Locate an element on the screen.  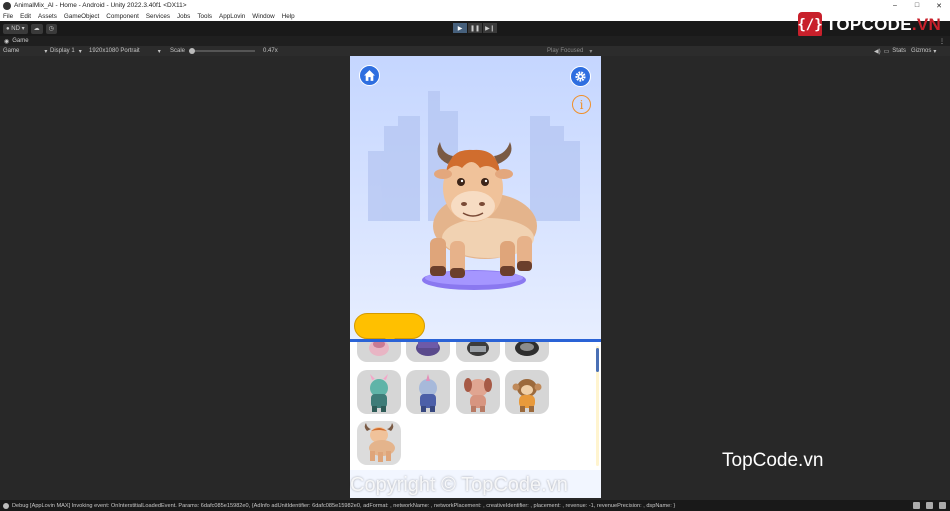
animal-thumb-bull is located at coordinates (379, 443).